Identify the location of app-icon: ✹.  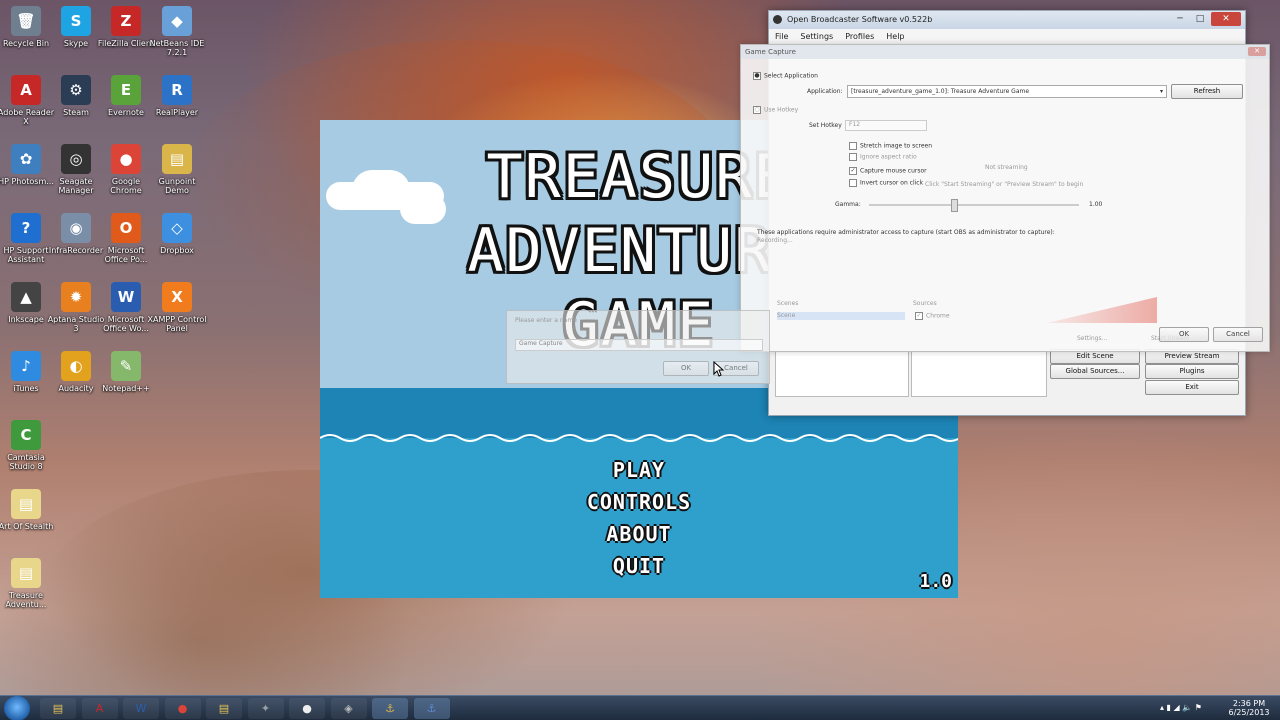
(76, 297).